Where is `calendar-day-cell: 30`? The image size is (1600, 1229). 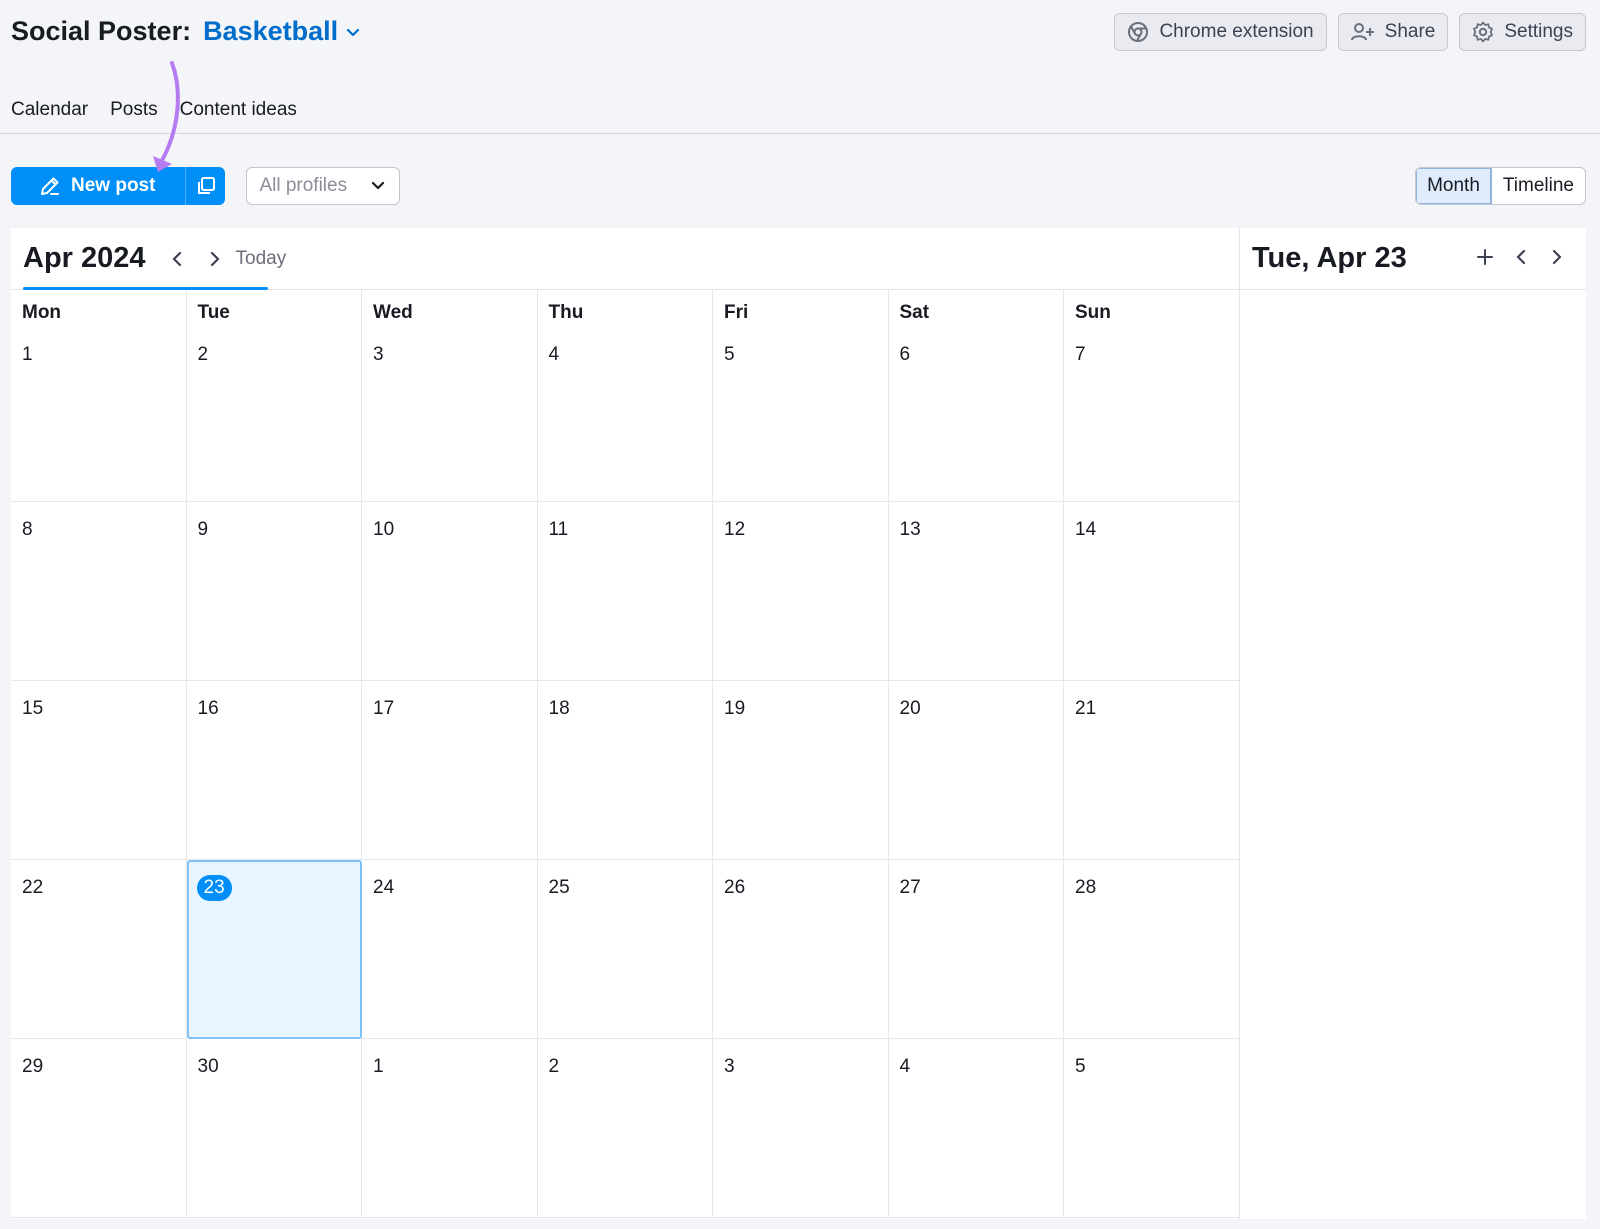
calendar-day-cell: 30 is located at coordinates (274, 1128).